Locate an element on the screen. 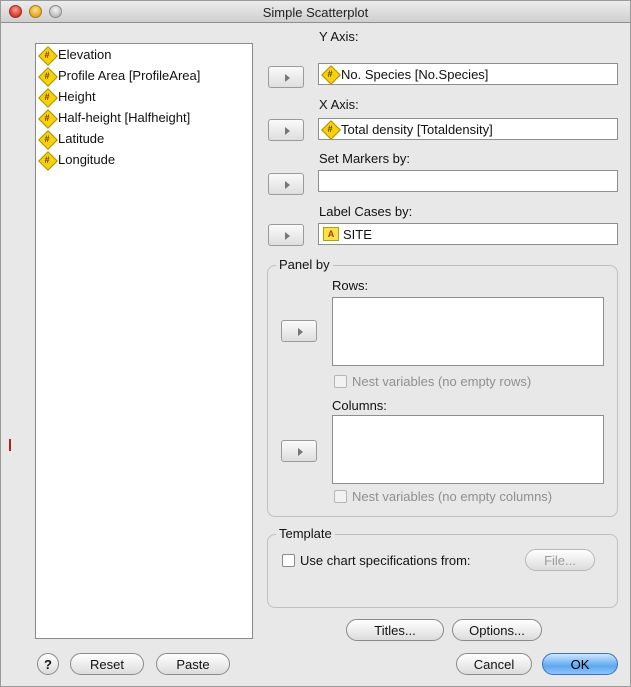 The height and width of the screenshot is (687, 631). use-chart-spec-checkbox: Use chart specifications from: is located at coordinates (376, 560).